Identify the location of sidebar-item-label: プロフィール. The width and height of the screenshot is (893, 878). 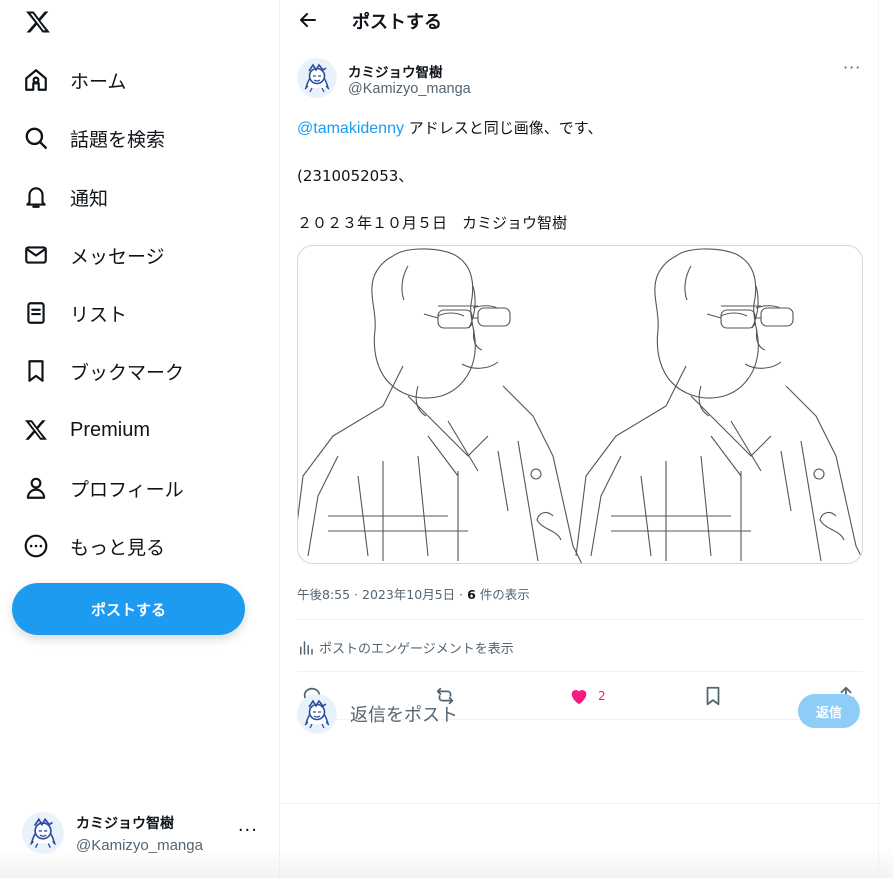
(127, 489).